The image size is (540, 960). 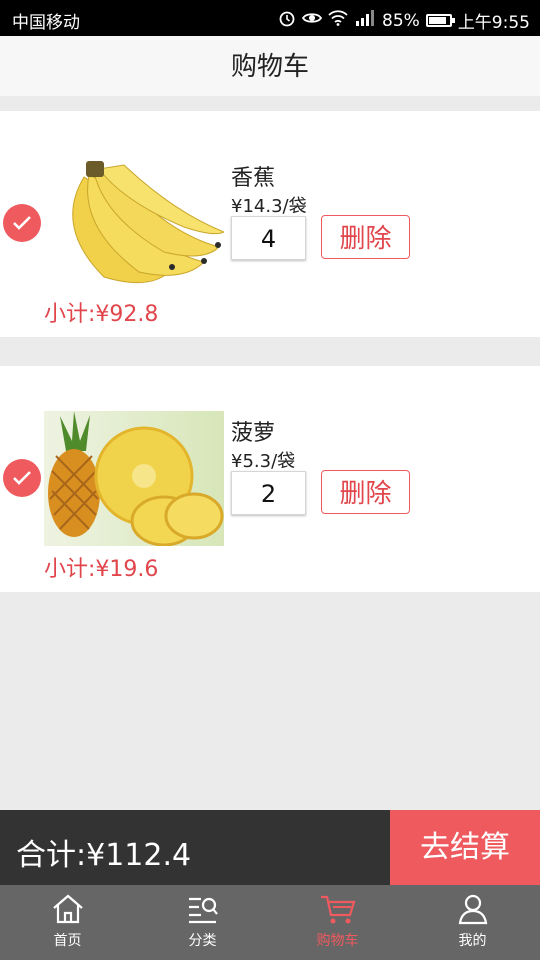 I want to click on tab-label: 分类, so click(x=202, y=941).